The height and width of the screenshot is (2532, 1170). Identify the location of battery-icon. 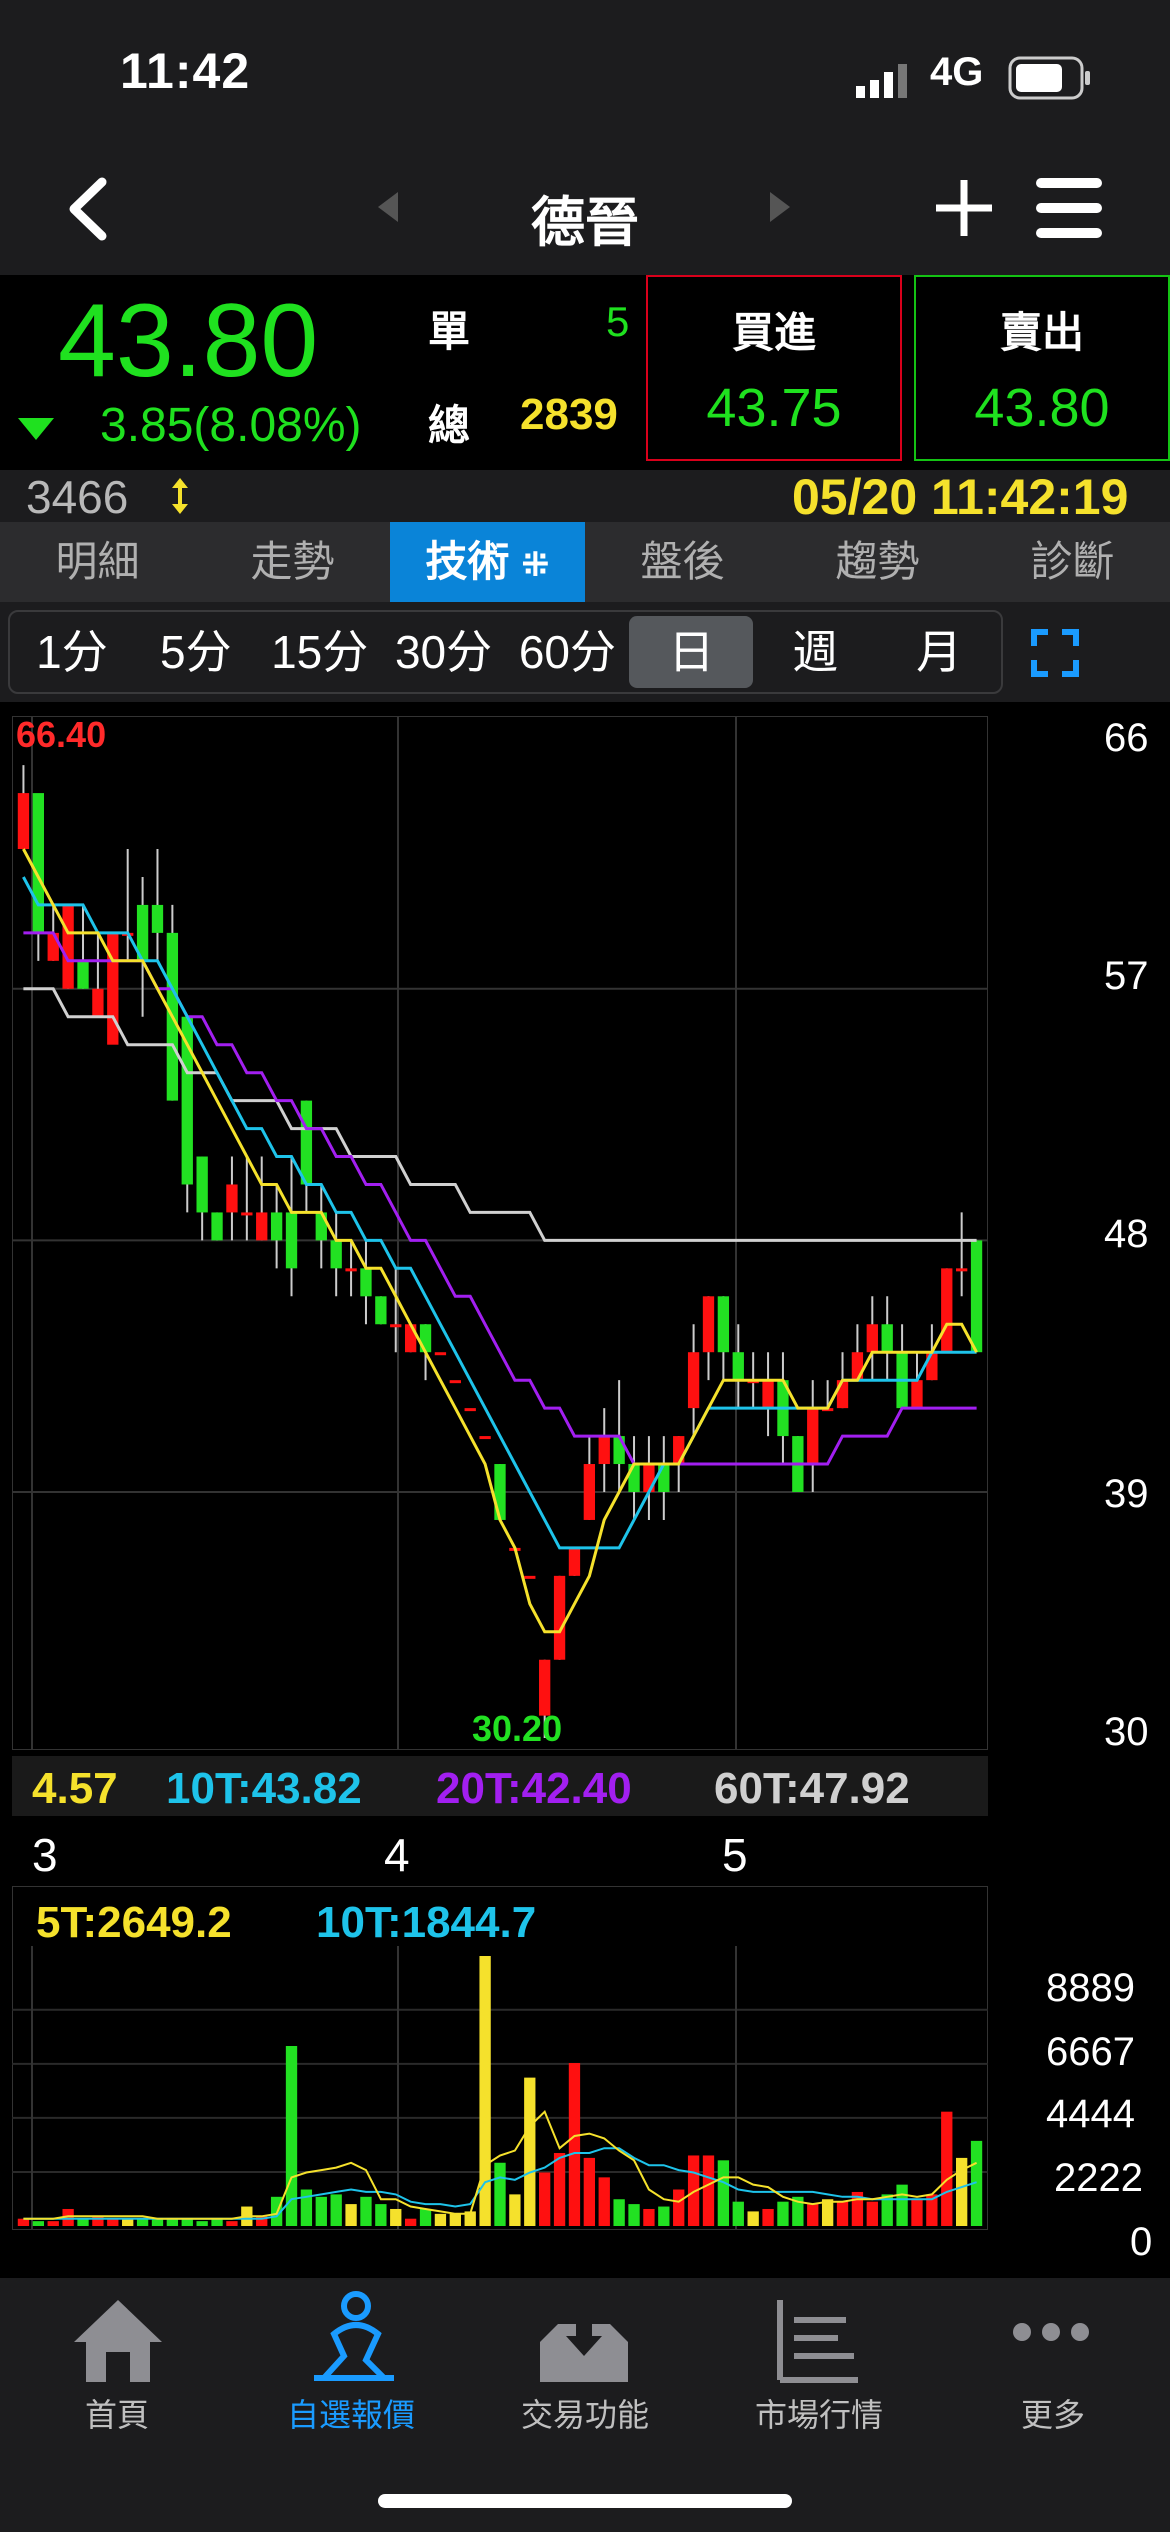
(1050, 80).